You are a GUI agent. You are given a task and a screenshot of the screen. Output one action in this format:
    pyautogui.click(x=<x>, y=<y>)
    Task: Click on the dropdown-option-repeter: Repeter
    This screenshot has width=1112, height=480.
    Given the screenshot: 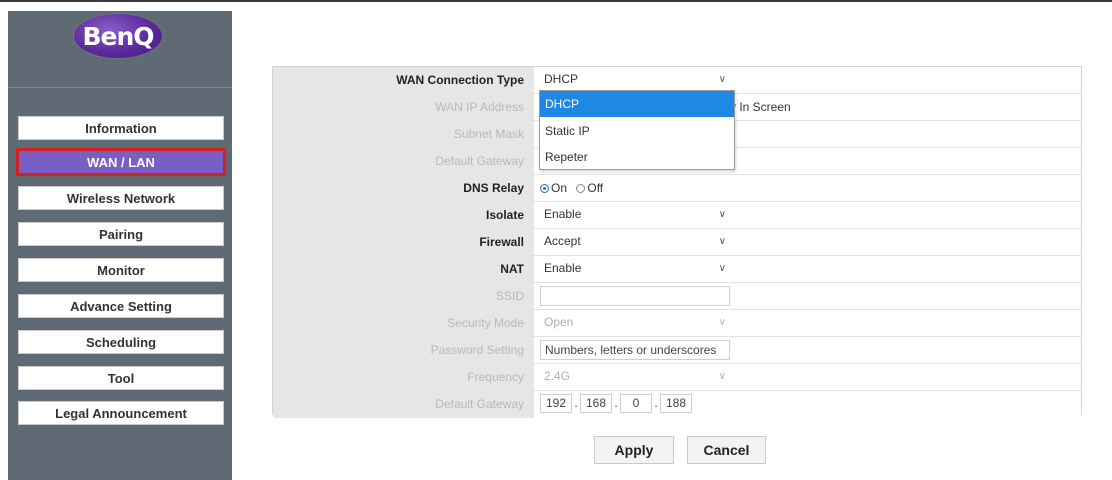 What is the action you would take?
    pyautogui.click(x=637, y=157)
    